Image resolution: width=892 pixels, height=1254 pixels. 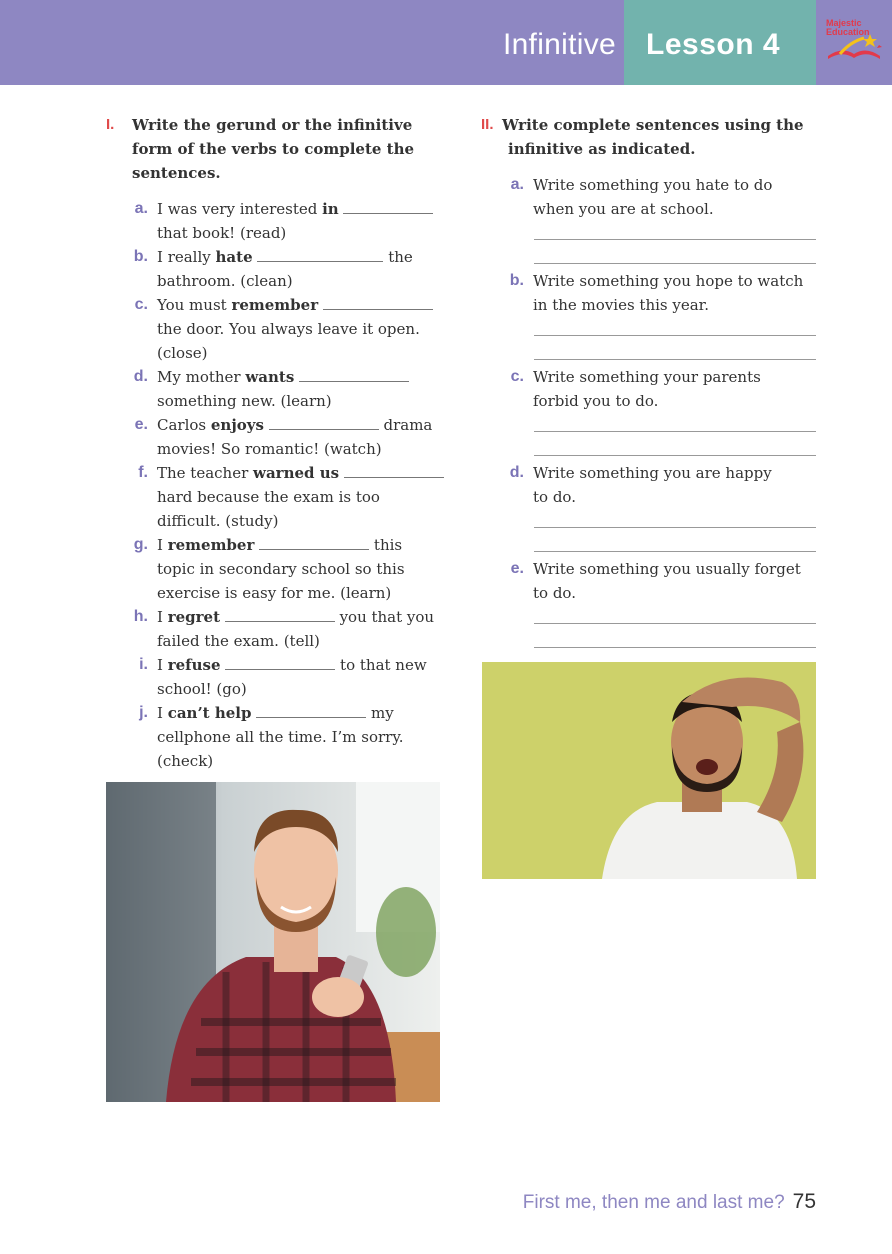 I want to click on exercise-1-item-e-line-2: movies! So romantic! (watch), so click(x=269, y=449).